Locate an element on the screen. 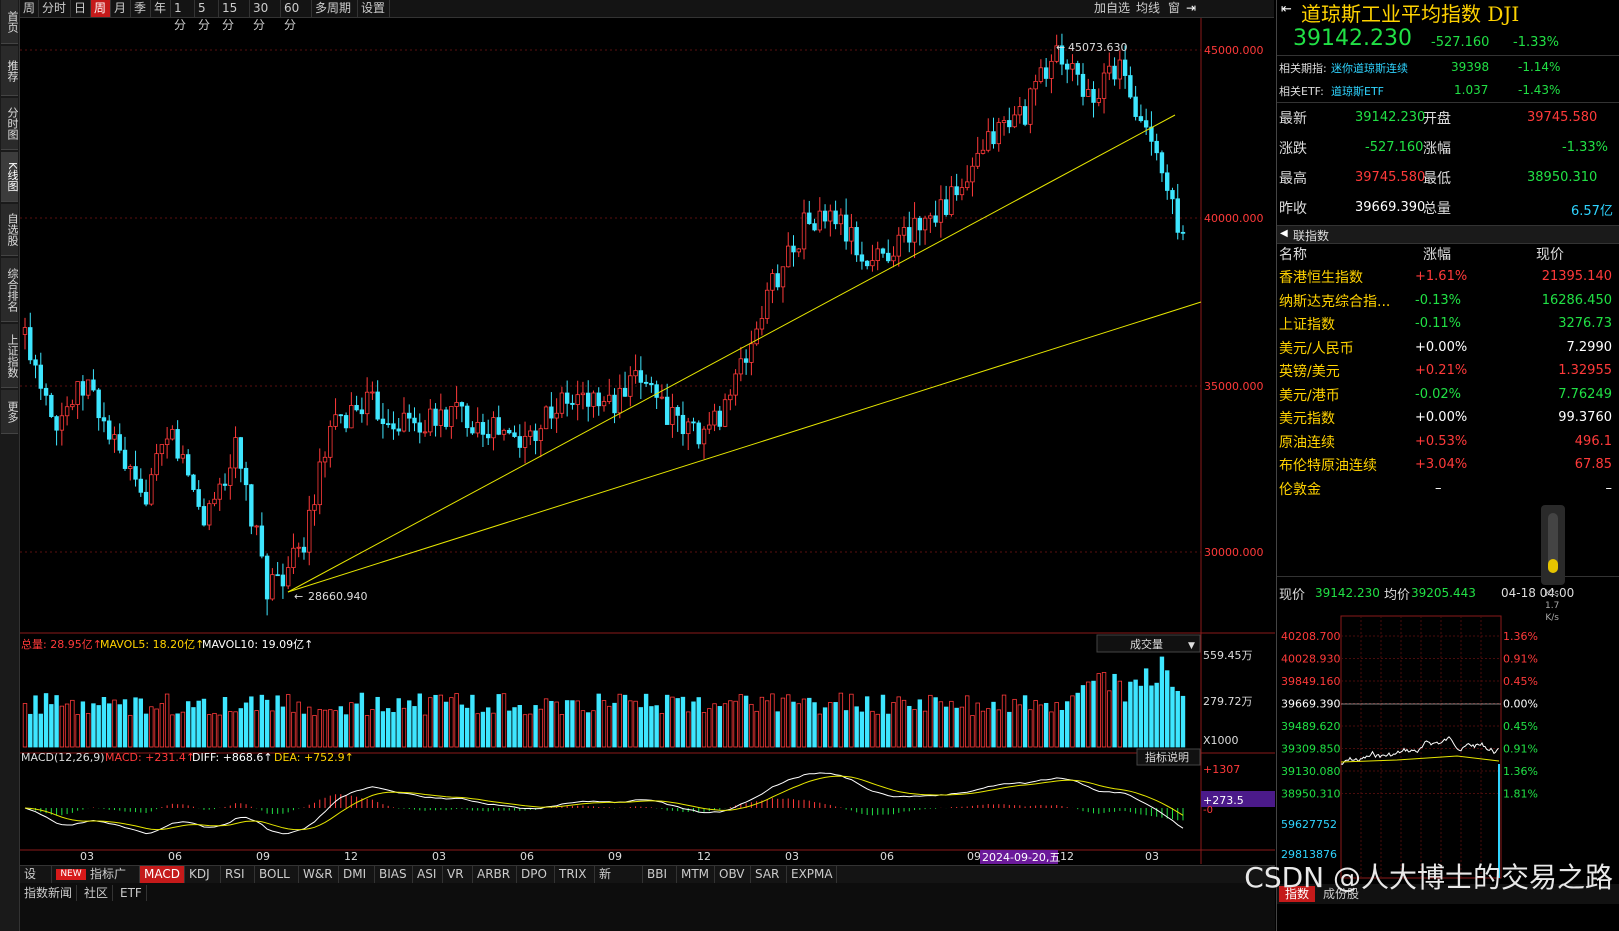 The image size is (1619, 931). tab-kdj: KDJ is located at coordinates (203, 874).